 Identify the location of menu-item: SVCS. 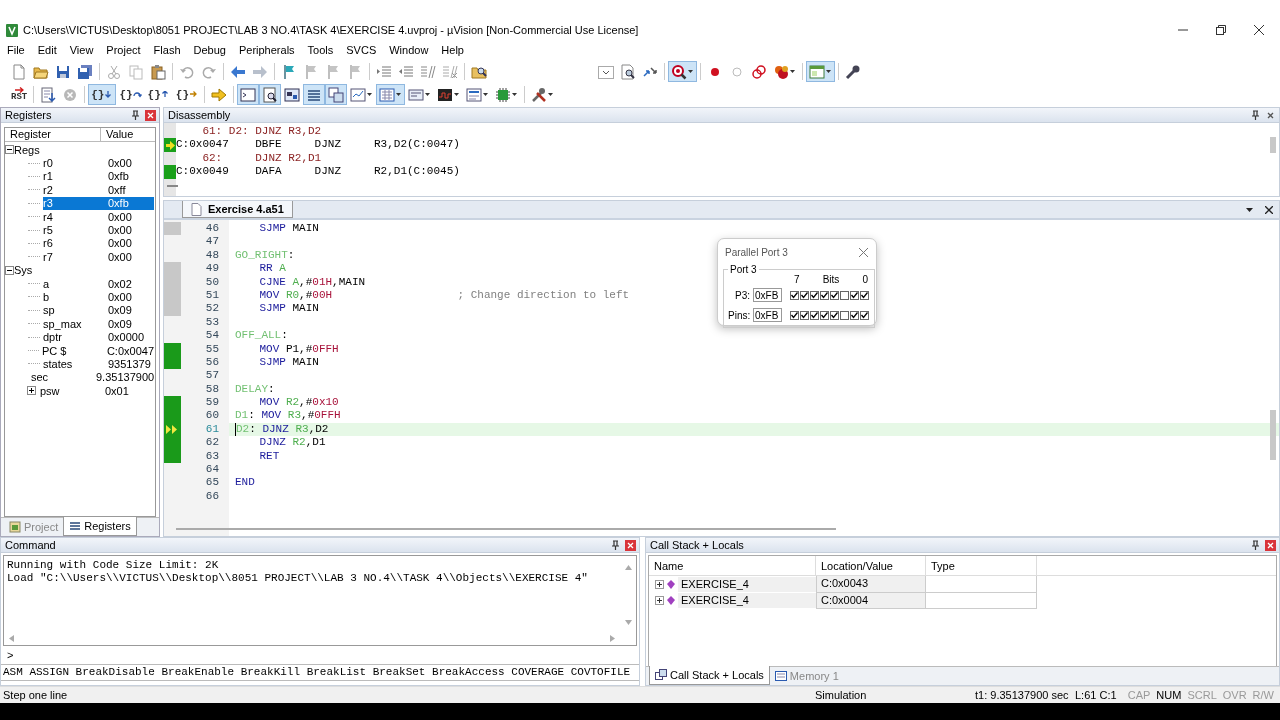
(361, 50).